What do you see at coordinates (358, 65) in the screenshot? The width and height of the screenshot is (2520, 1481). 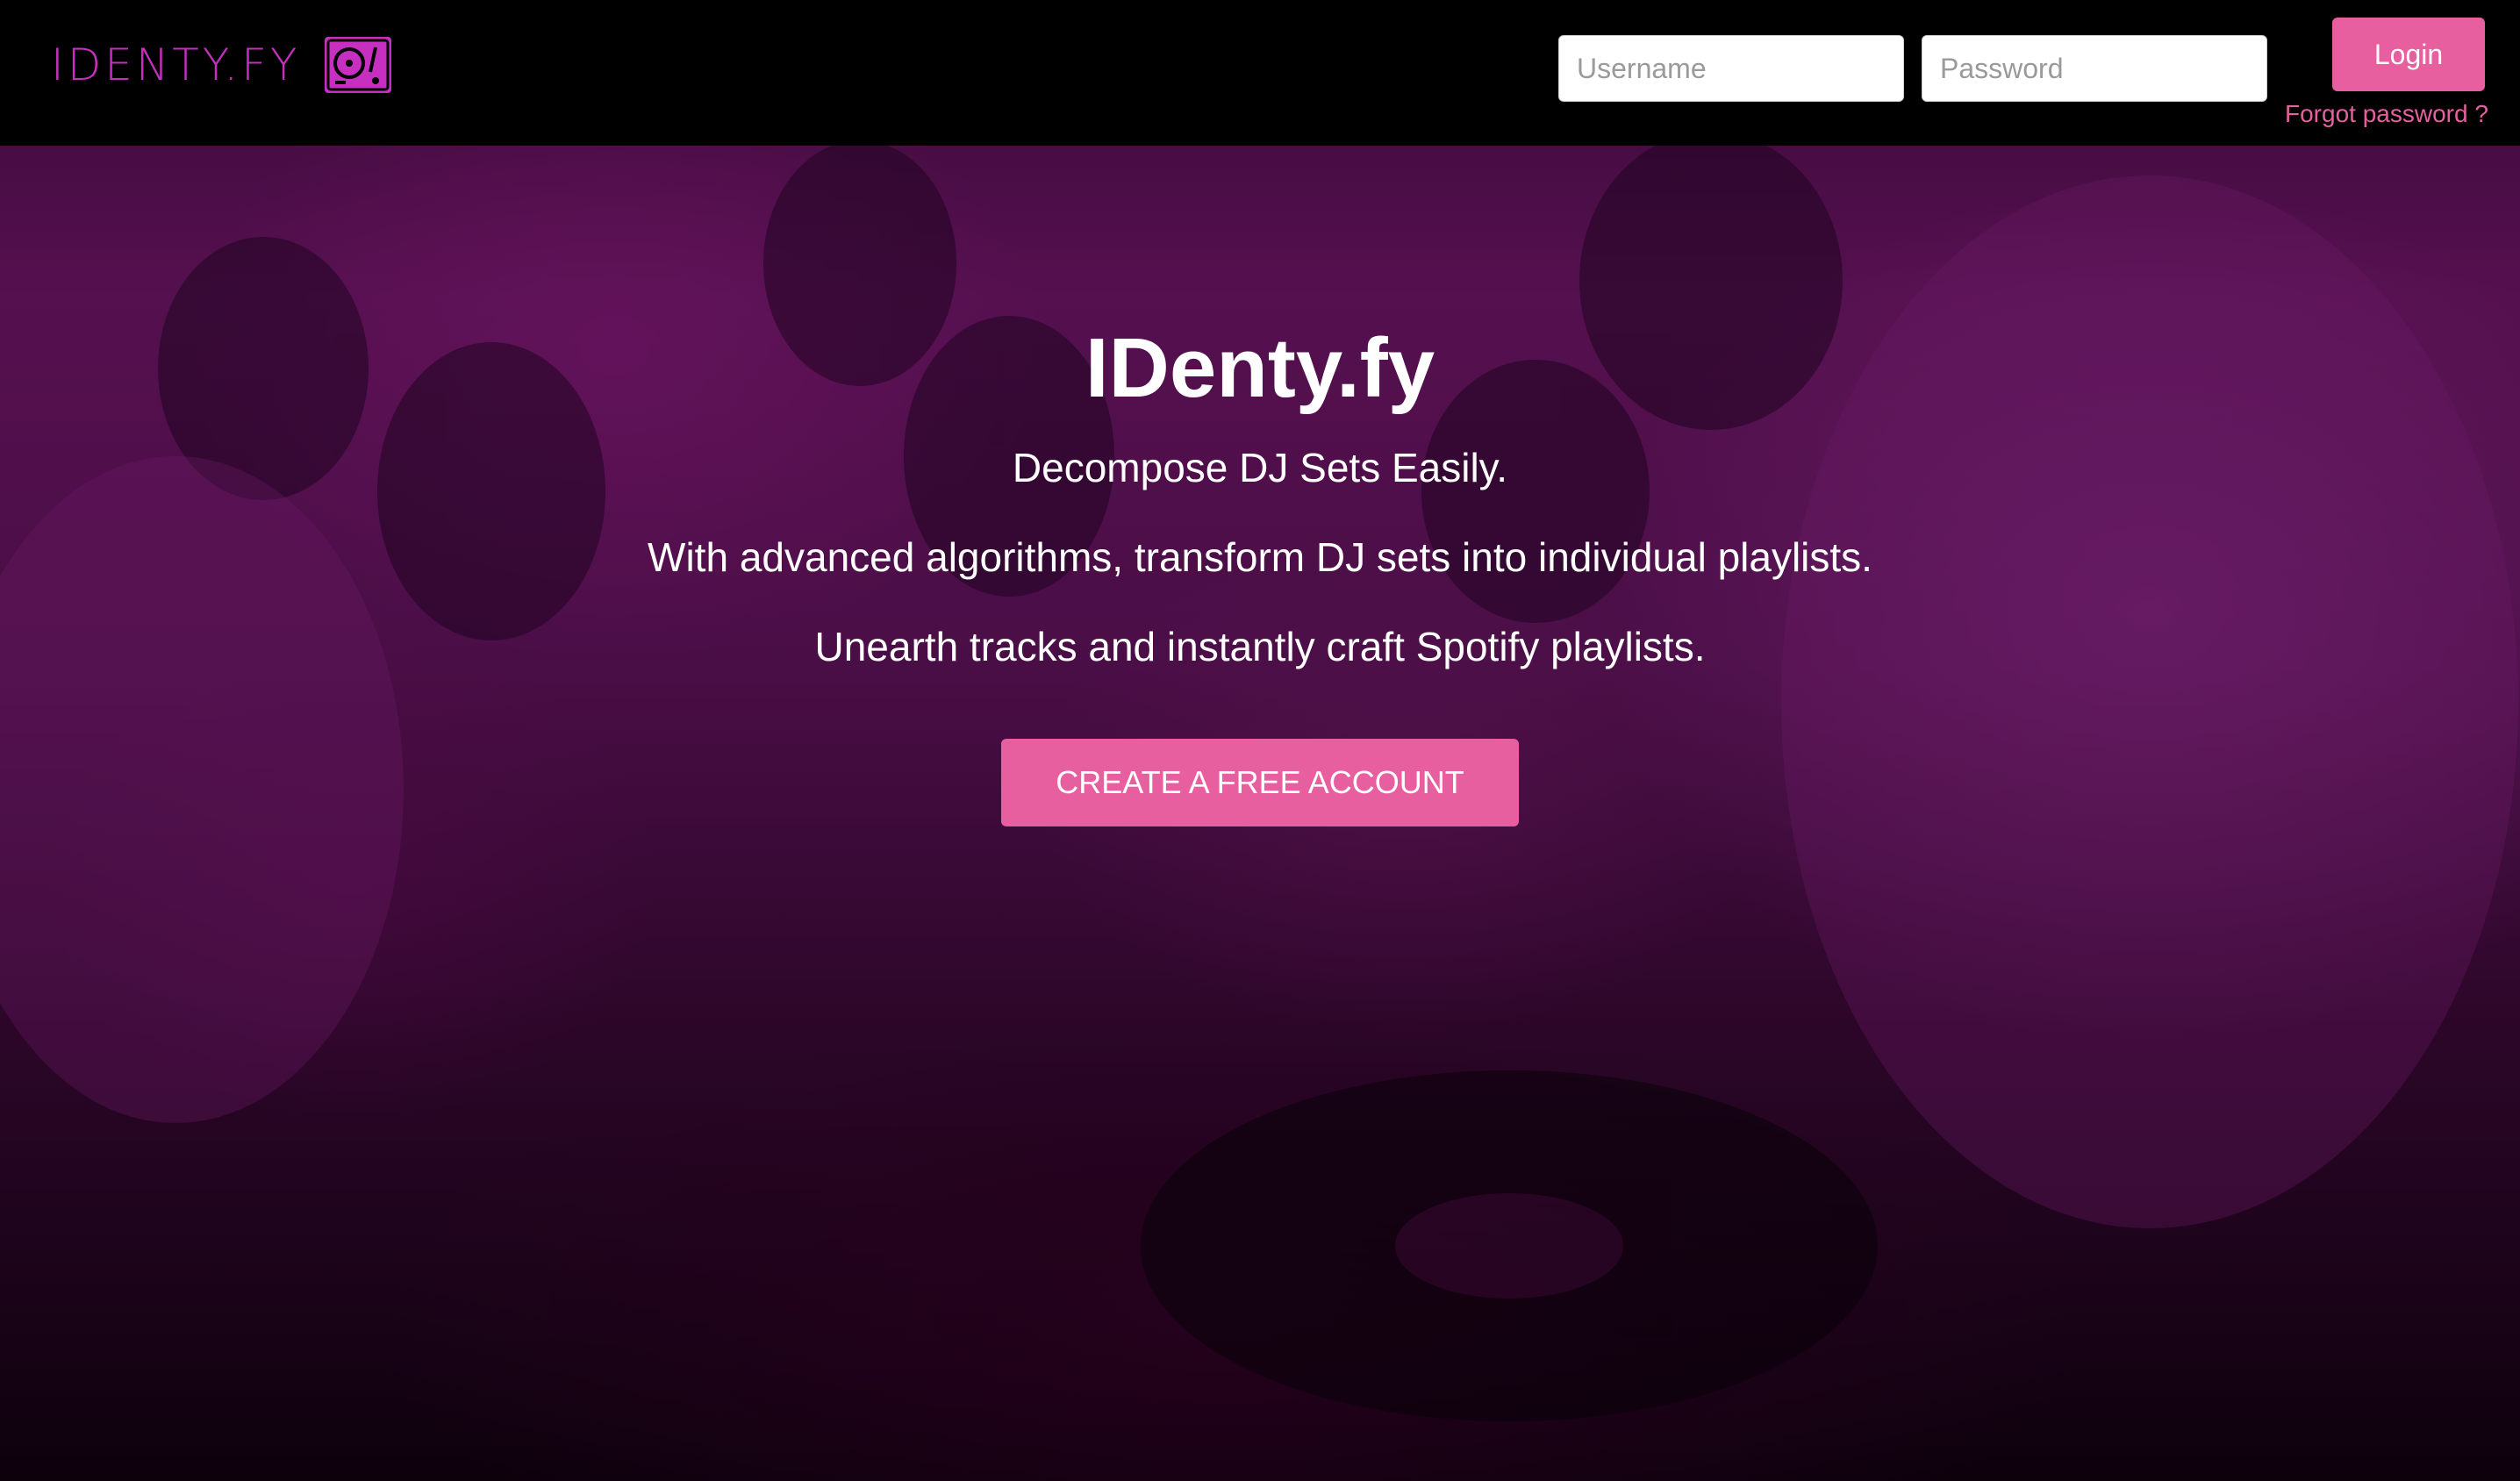 I see `turntable-icon` at bounding box center [358, 65].